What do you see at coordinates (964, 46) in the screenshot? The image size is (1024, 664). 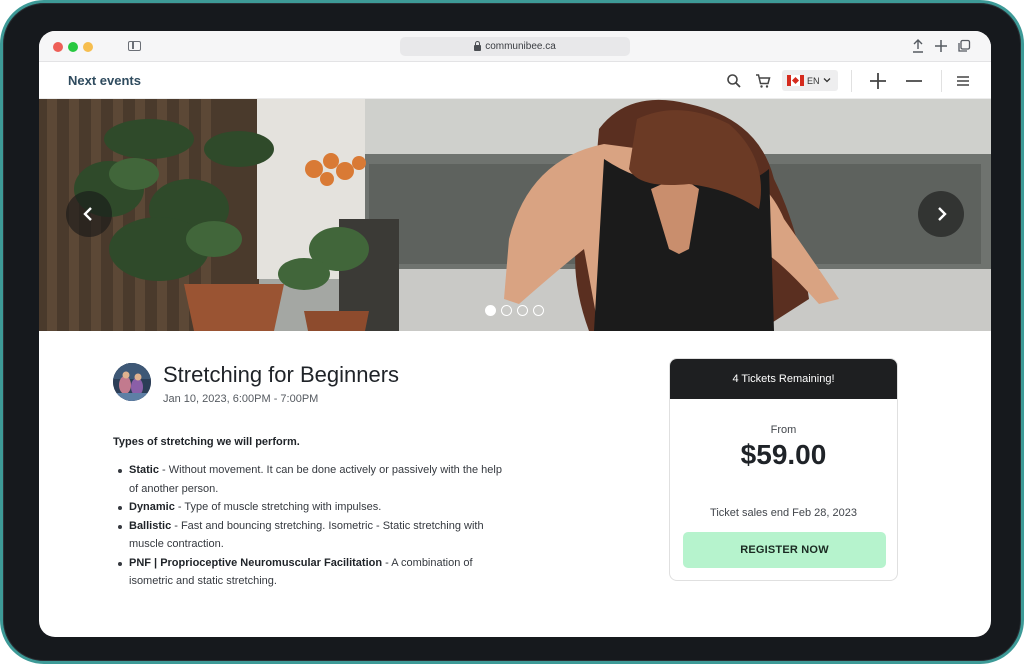 I see `tab-overview-icon` at bounding box center [964, 46].